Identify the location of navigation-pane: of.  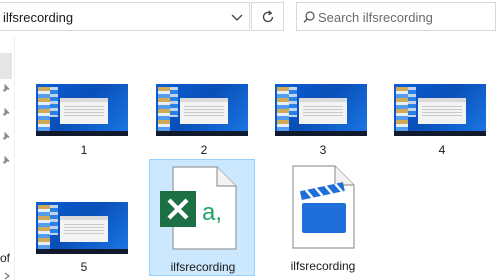
(7, 158).